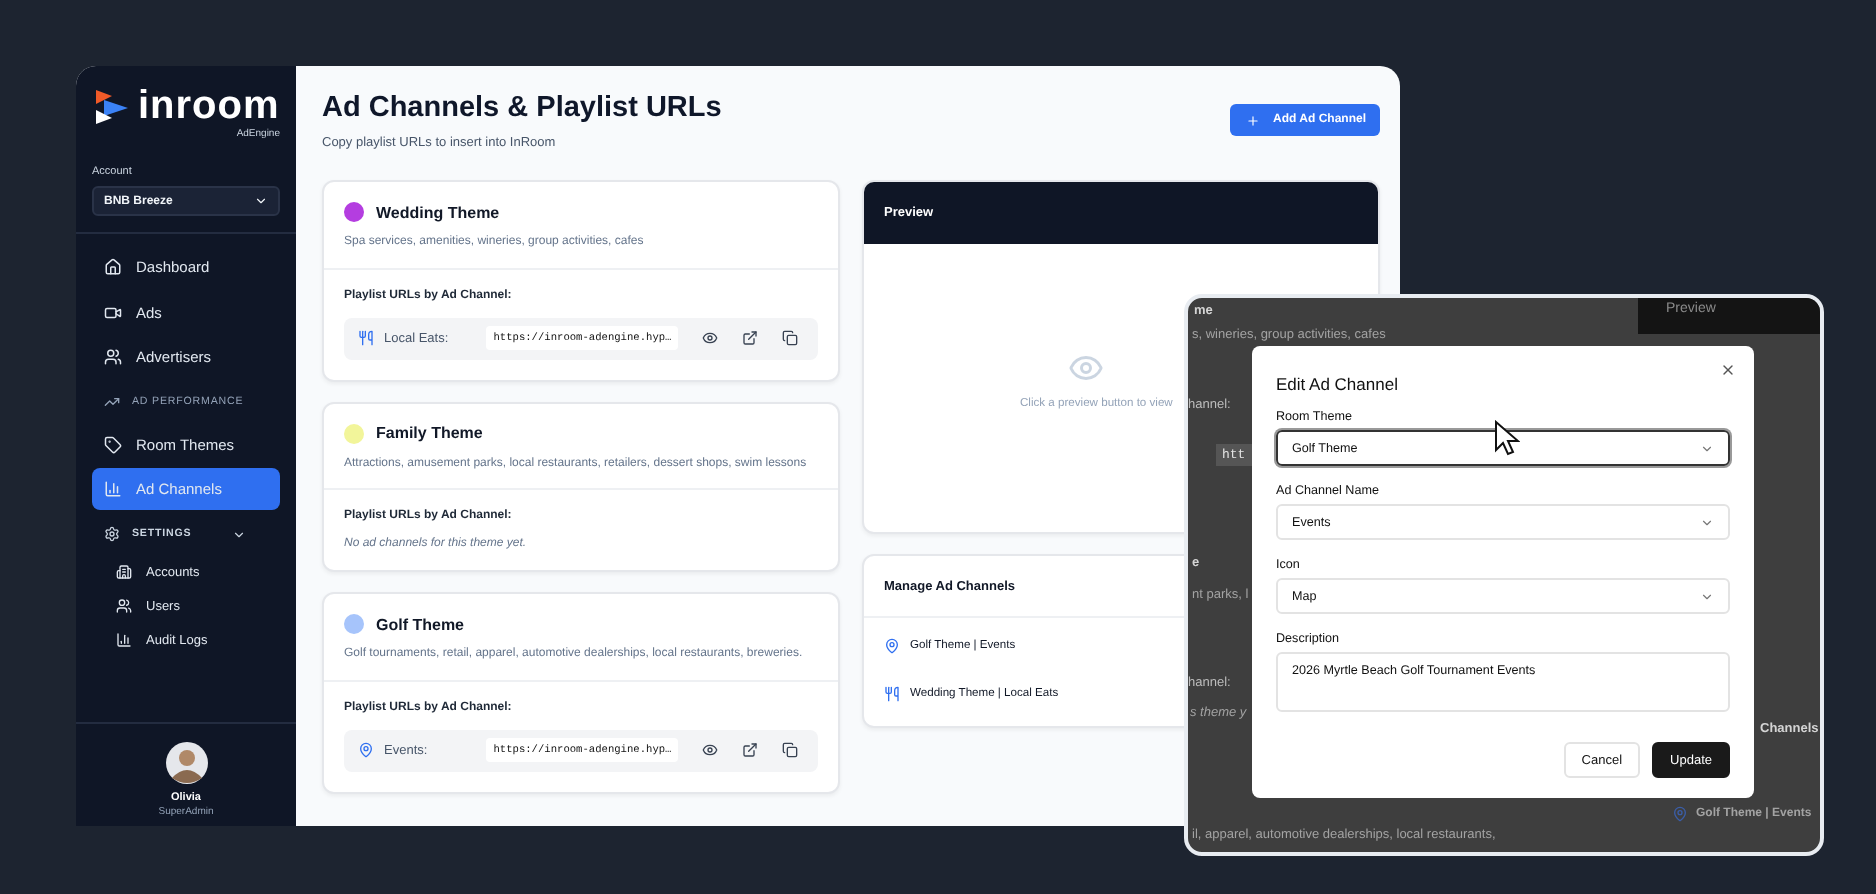  I want to click on theme-name: Golf Theme, so click(420, 624).